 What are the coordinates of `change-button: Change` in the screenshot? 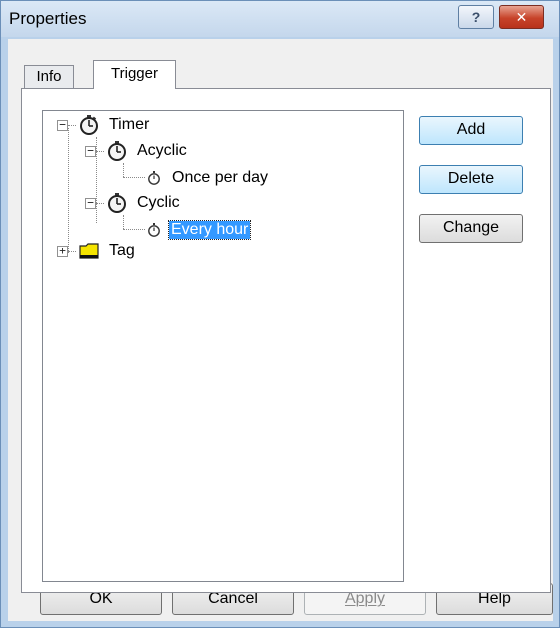 It's located at (471, 228).